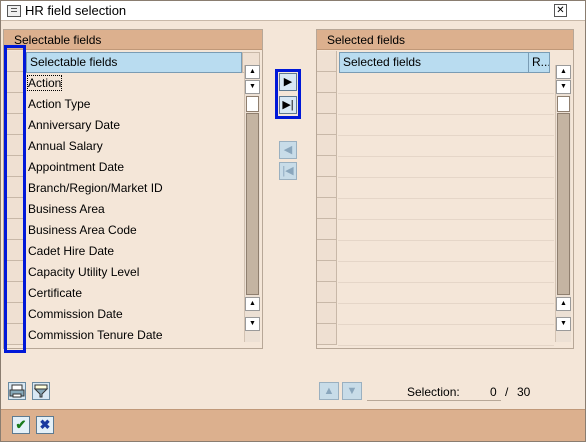 The image size is (586, 442). I want to click on dialog-footer: ✔ ✖, so click(293, 425).